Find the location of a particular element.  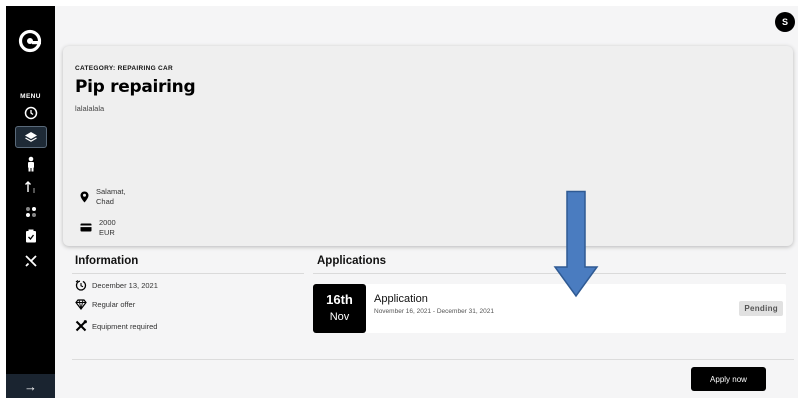

application-title: Application is located at coordinates (401, 299).